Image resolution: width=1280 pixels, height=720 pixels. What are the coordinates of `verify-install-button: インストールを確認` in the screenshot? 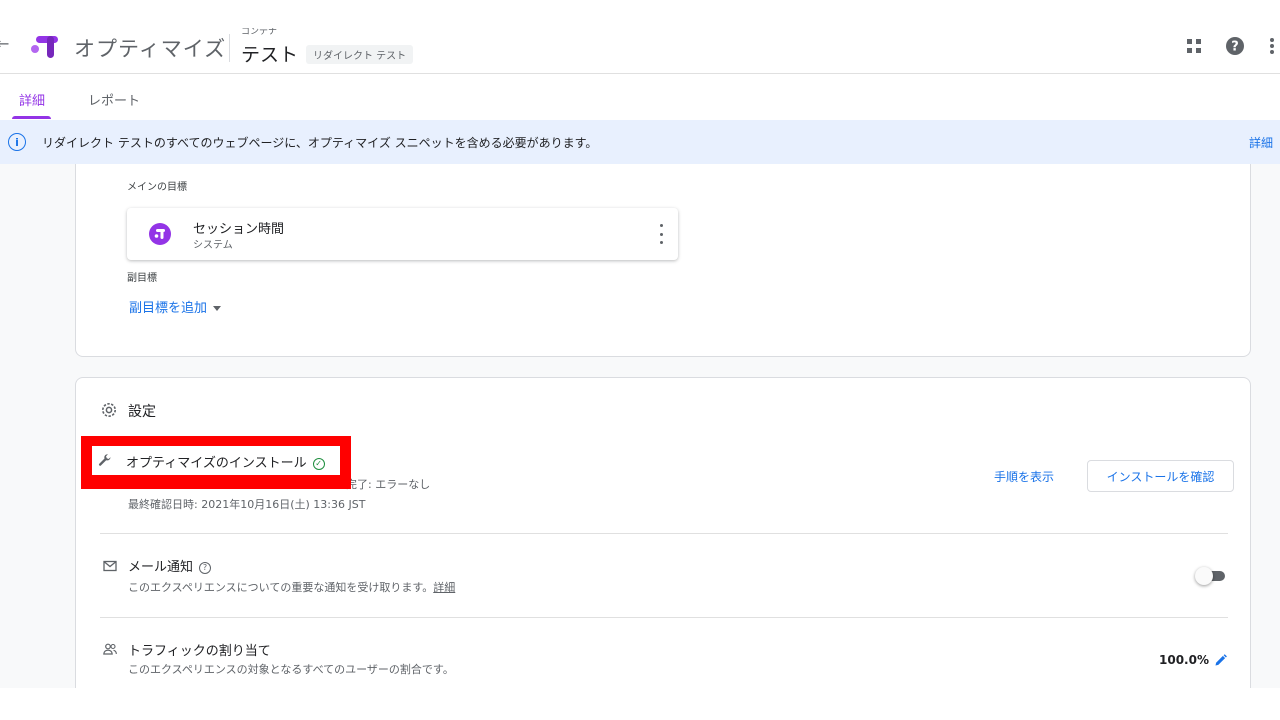 It's located at (1160, 476).